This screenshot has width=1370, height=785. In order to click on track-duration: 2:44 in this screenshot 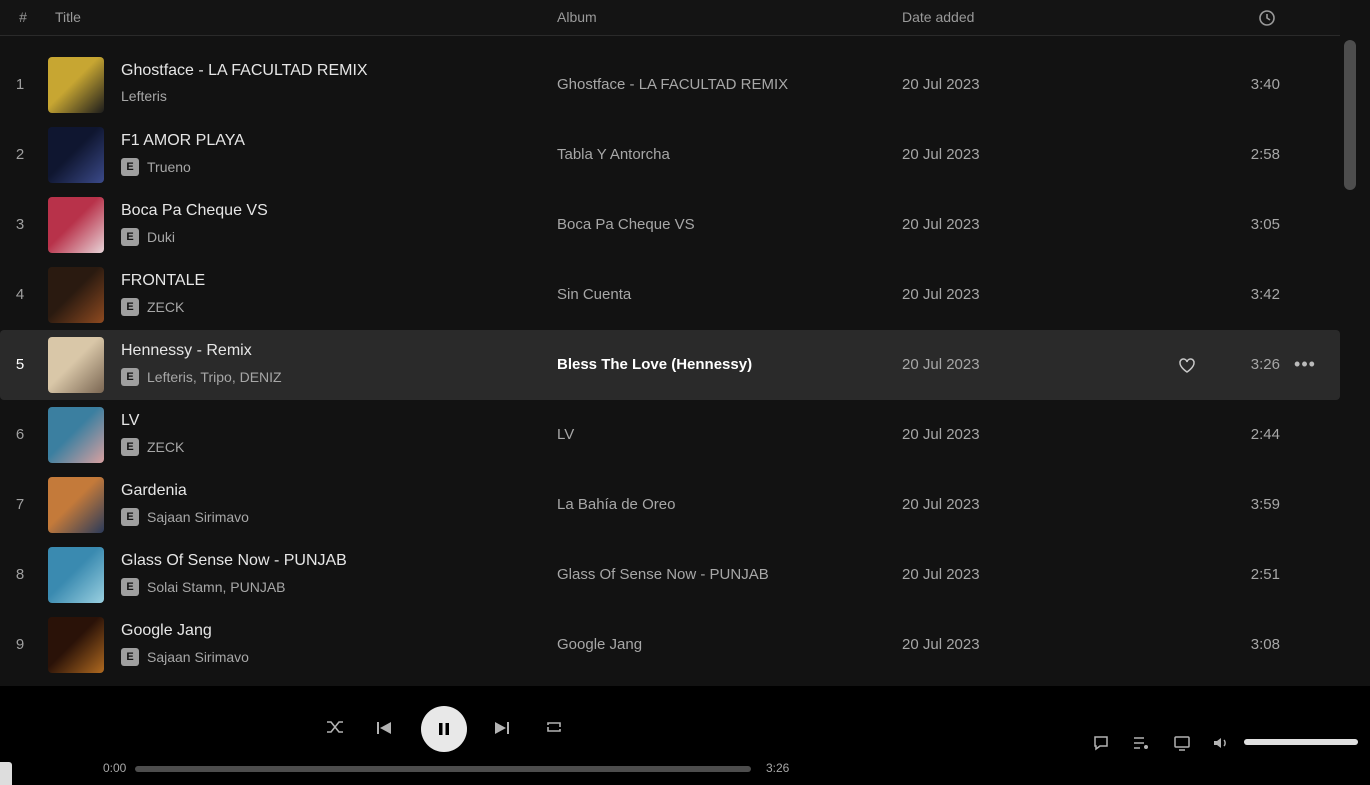, I will do `click(1265, 434)`.